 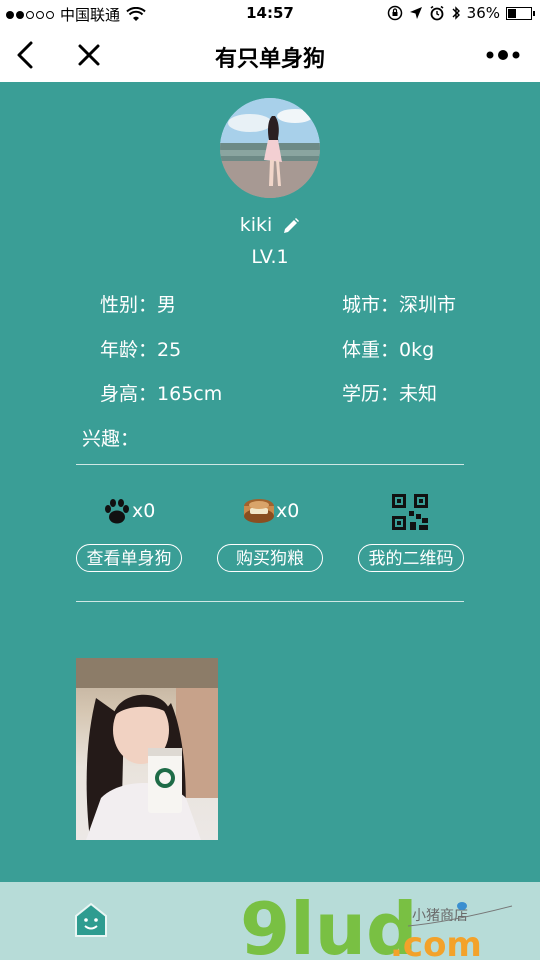 What do you see at coordinates (415, 13) in the screenshot?
I see `location-arrow-icon` at bounding box center [415, 13].